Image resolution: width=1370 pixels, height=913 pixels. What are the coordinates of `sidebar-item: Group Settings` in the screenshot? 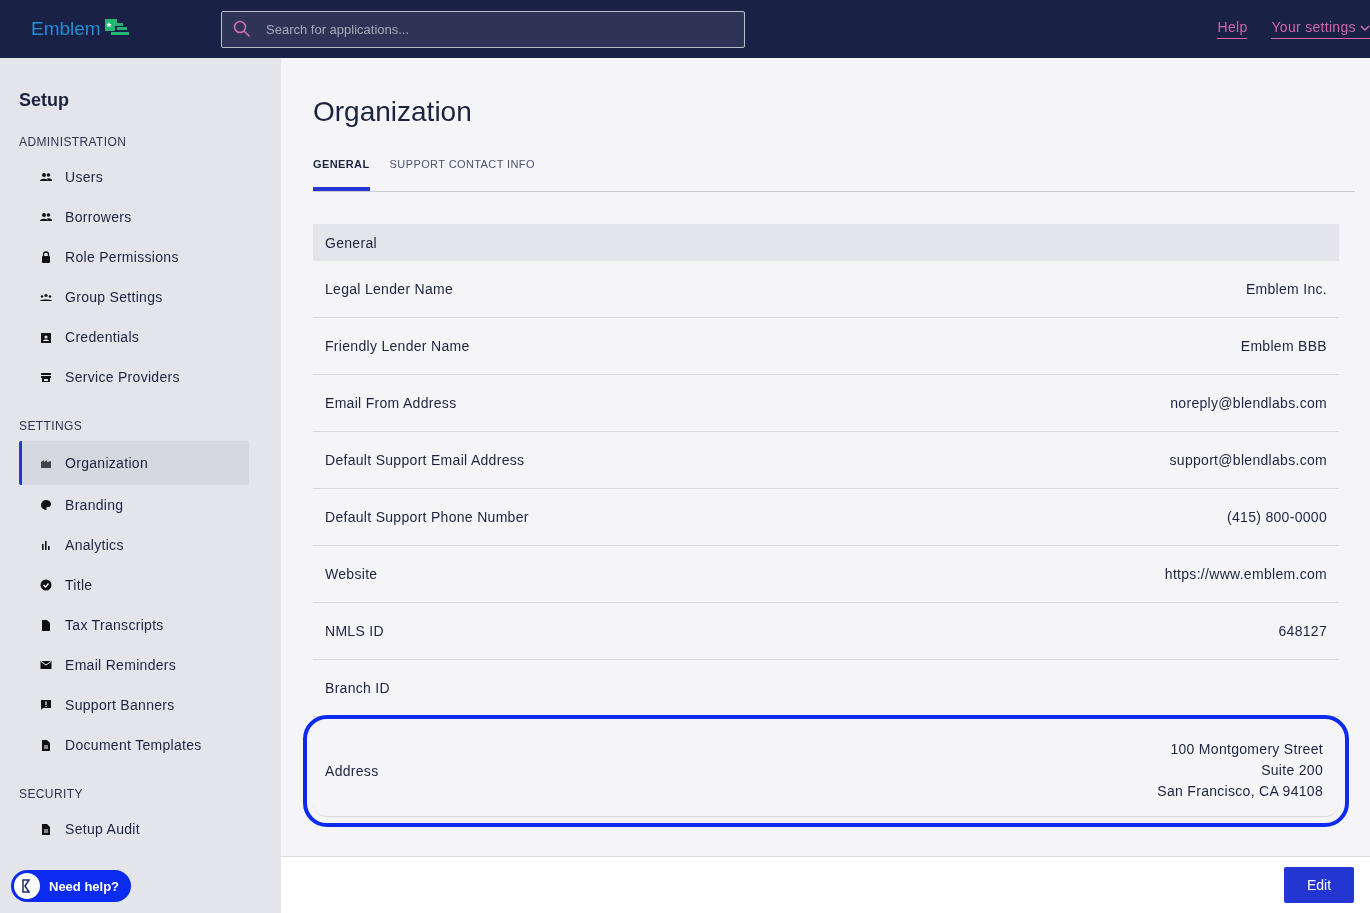 It's located at (134, 297).